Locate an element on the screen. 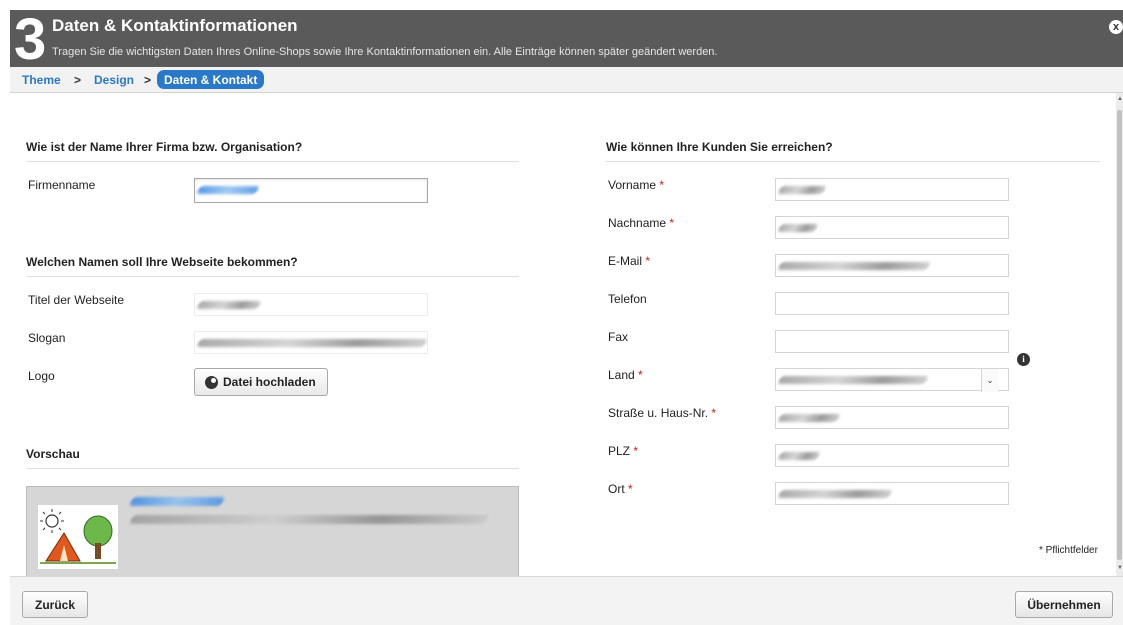  country-label: Land * is located at coordinates (625, 375).